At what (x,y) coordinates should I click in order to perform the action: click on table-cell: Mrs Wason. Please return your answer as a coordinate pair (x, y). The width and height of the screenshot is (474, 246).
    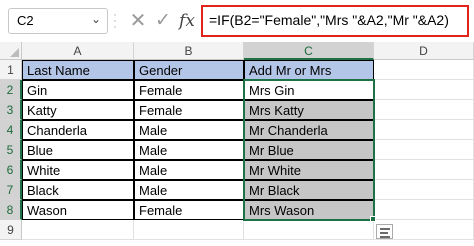
    Looking at the image, I should click on (309, 210).